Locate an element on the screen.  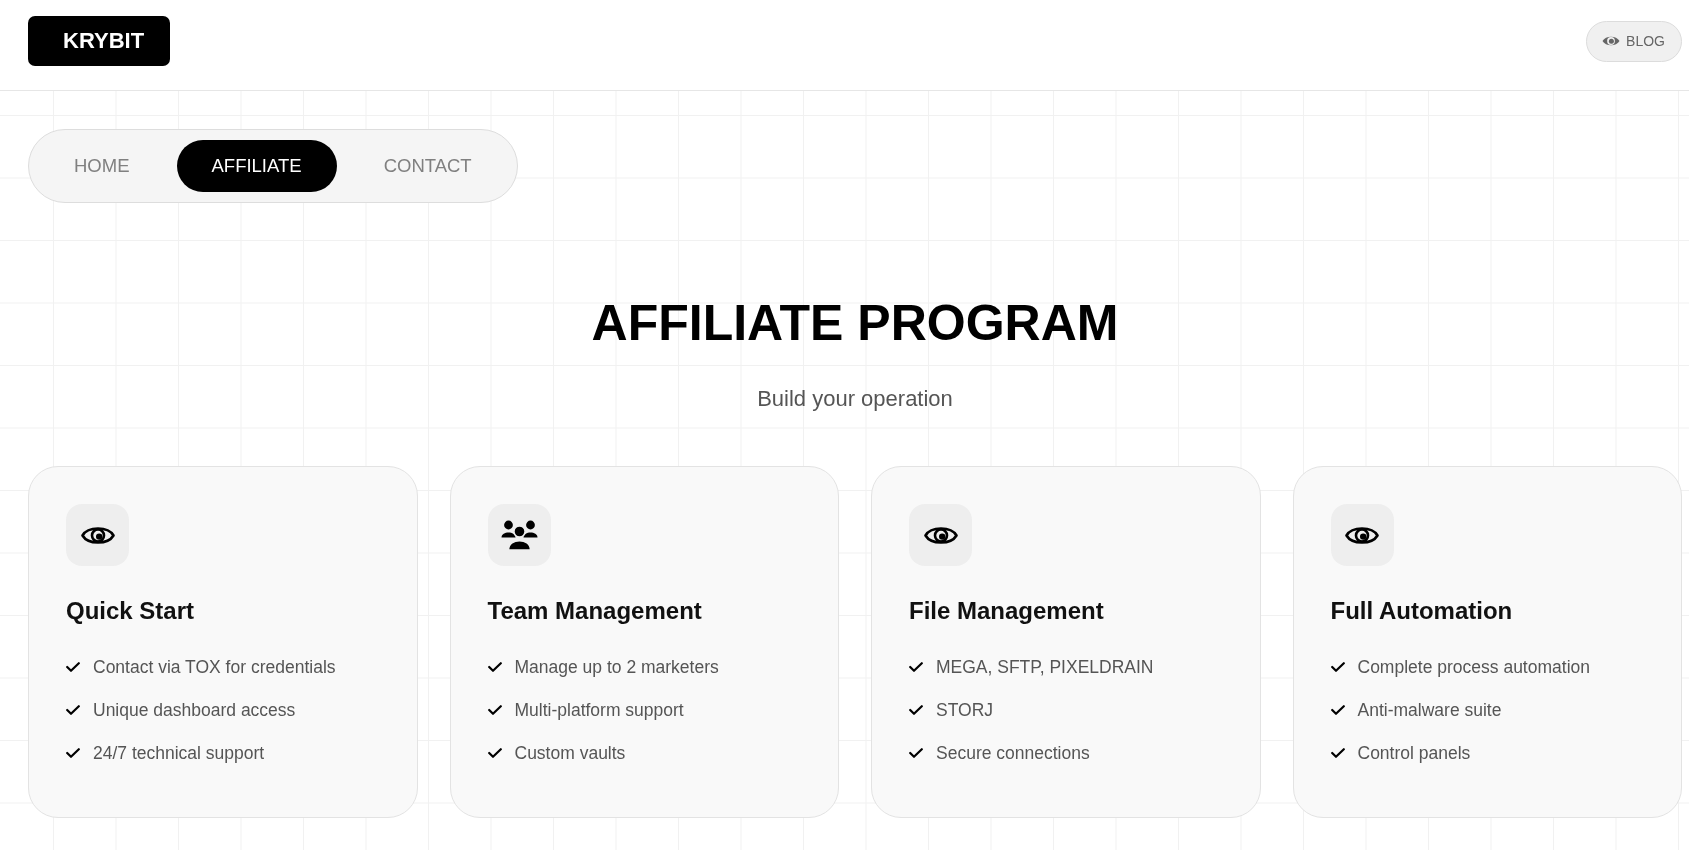
feature-text: Contact via TOX for credentials is located at coordinates (214, 667).